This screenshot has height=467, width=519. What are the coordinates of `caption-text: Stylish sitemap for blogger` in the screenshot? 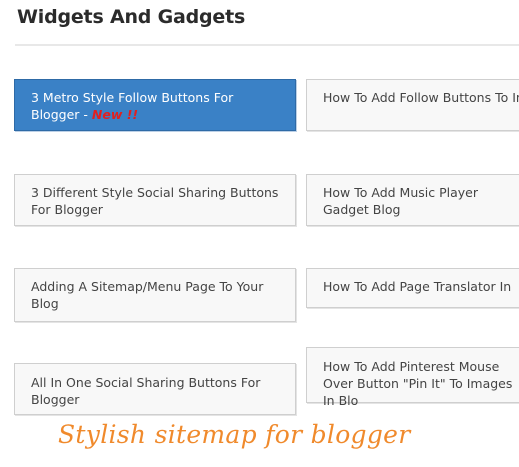 It's located at (234, 434).